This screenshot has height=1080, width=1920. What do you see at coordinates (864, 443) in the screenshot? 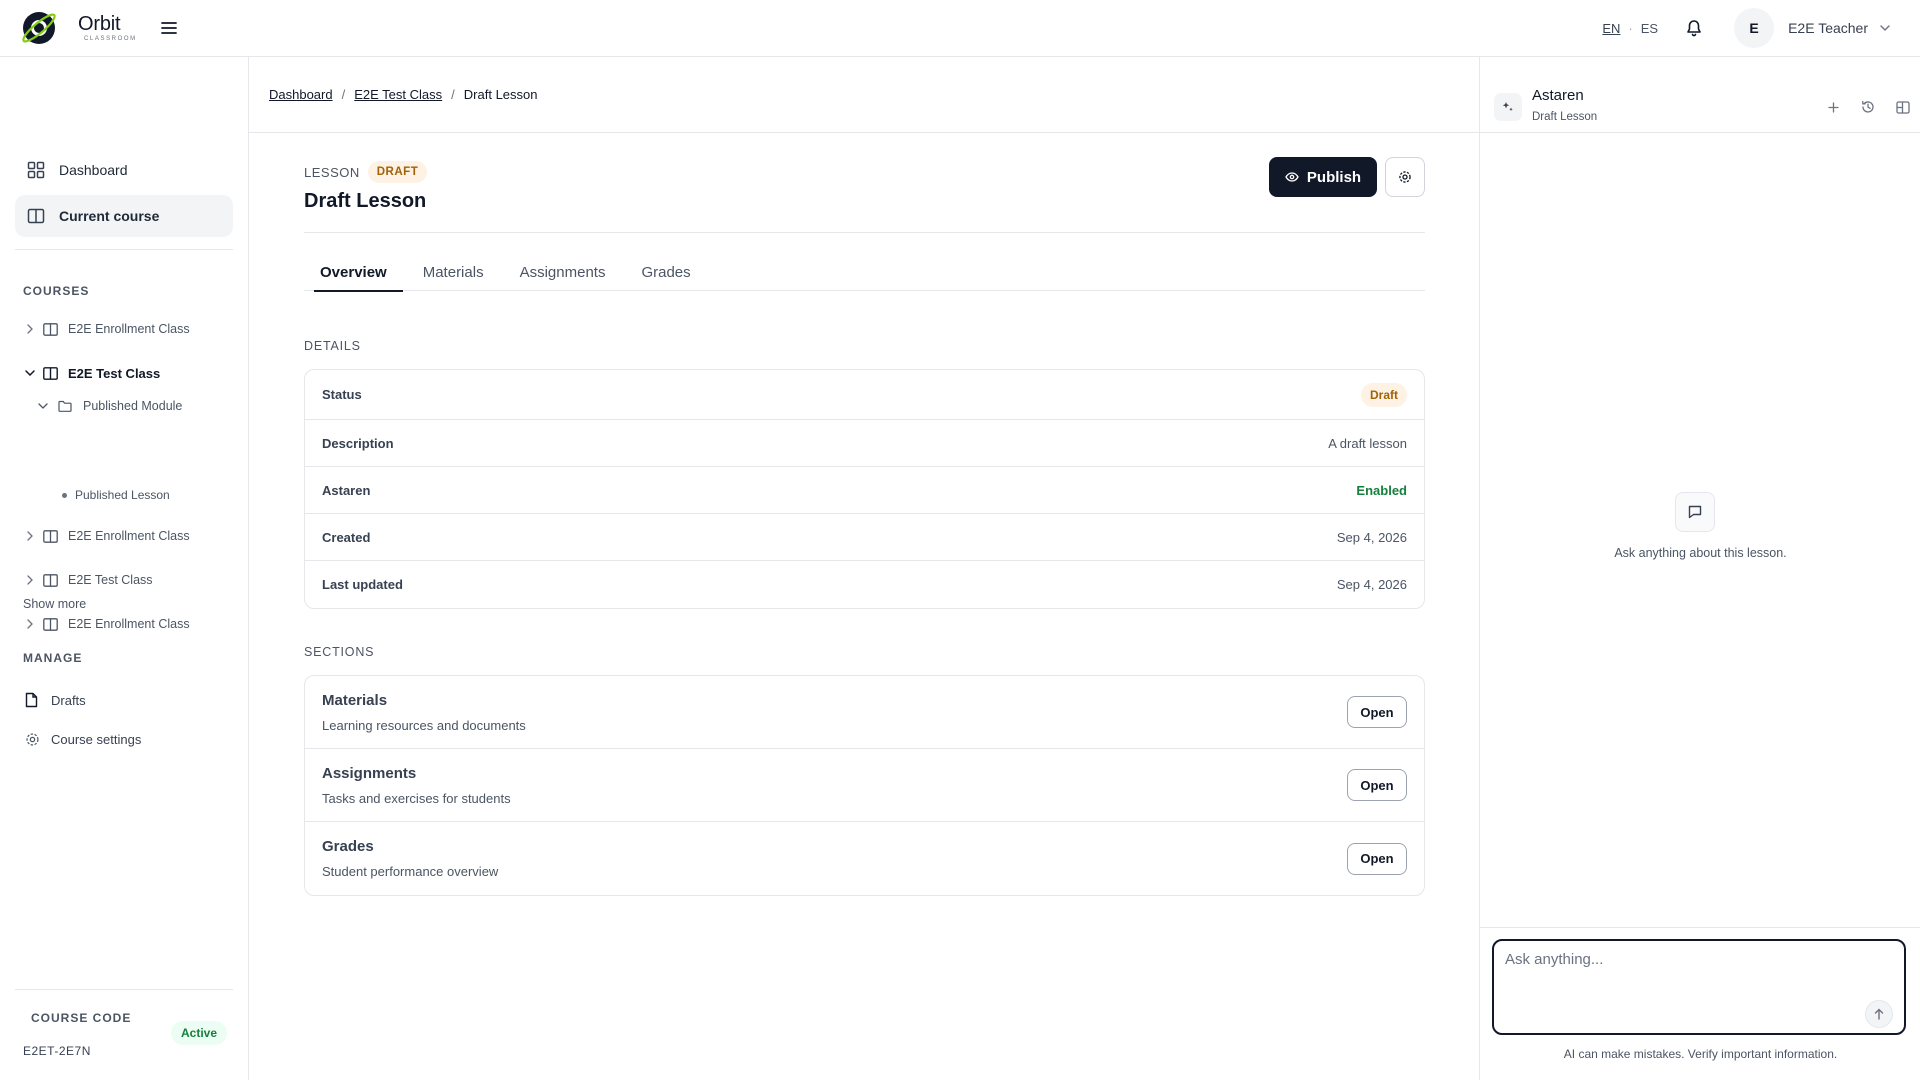
I see `detail-row-description: Description A draft lesson` at bounding box center [864, 443].